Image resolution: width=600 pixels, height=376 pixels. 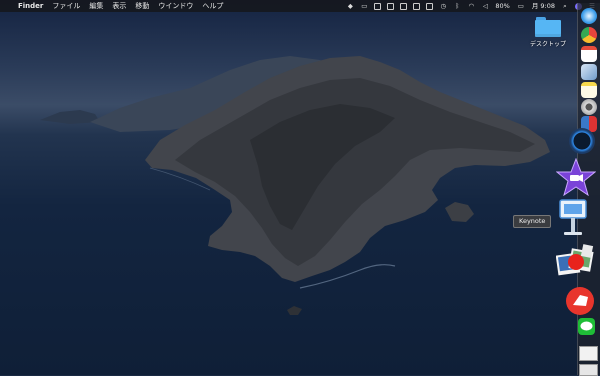 What do you see at coordinates (142, 6) in the screenshot?
I see `menu-go: 移動` at bounding box center [142, 6].